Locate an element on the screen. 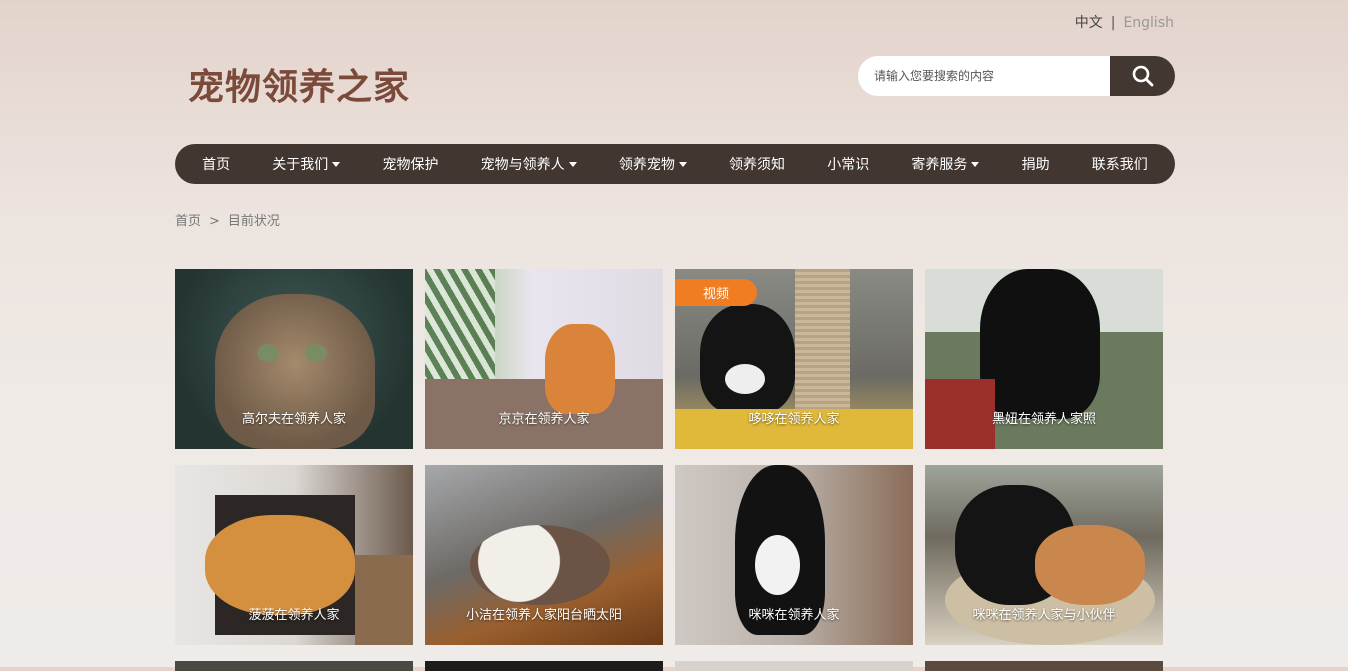 Image resolution: width=1348 pixels, height=671 pixels. lang-zh-link: 中文 is located at coordinates (1089, 23).